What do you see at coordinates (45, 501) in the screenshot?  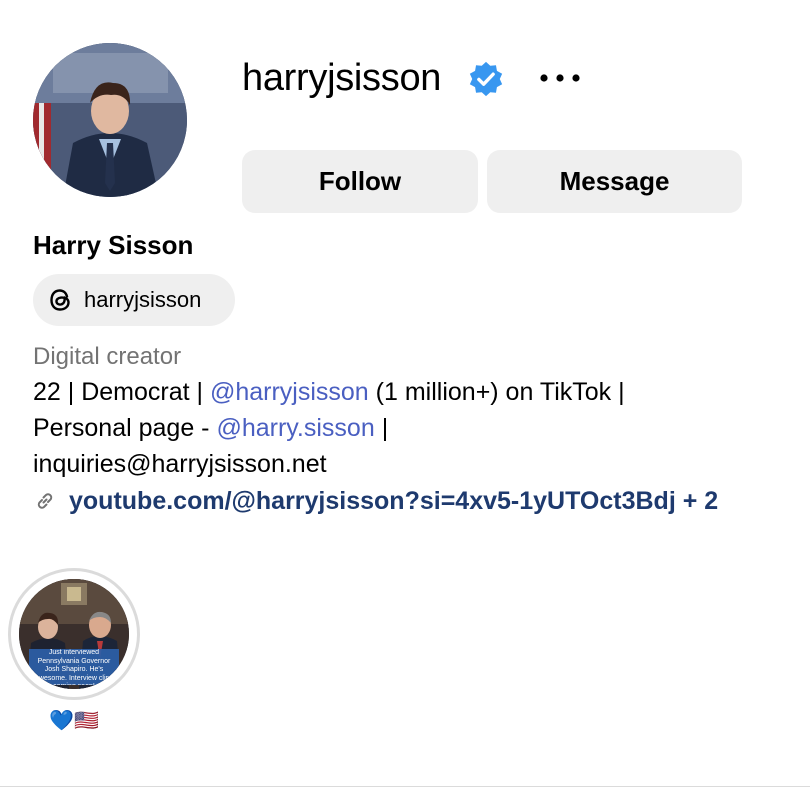 I see `link-icon` at bounding box center [45, 501].